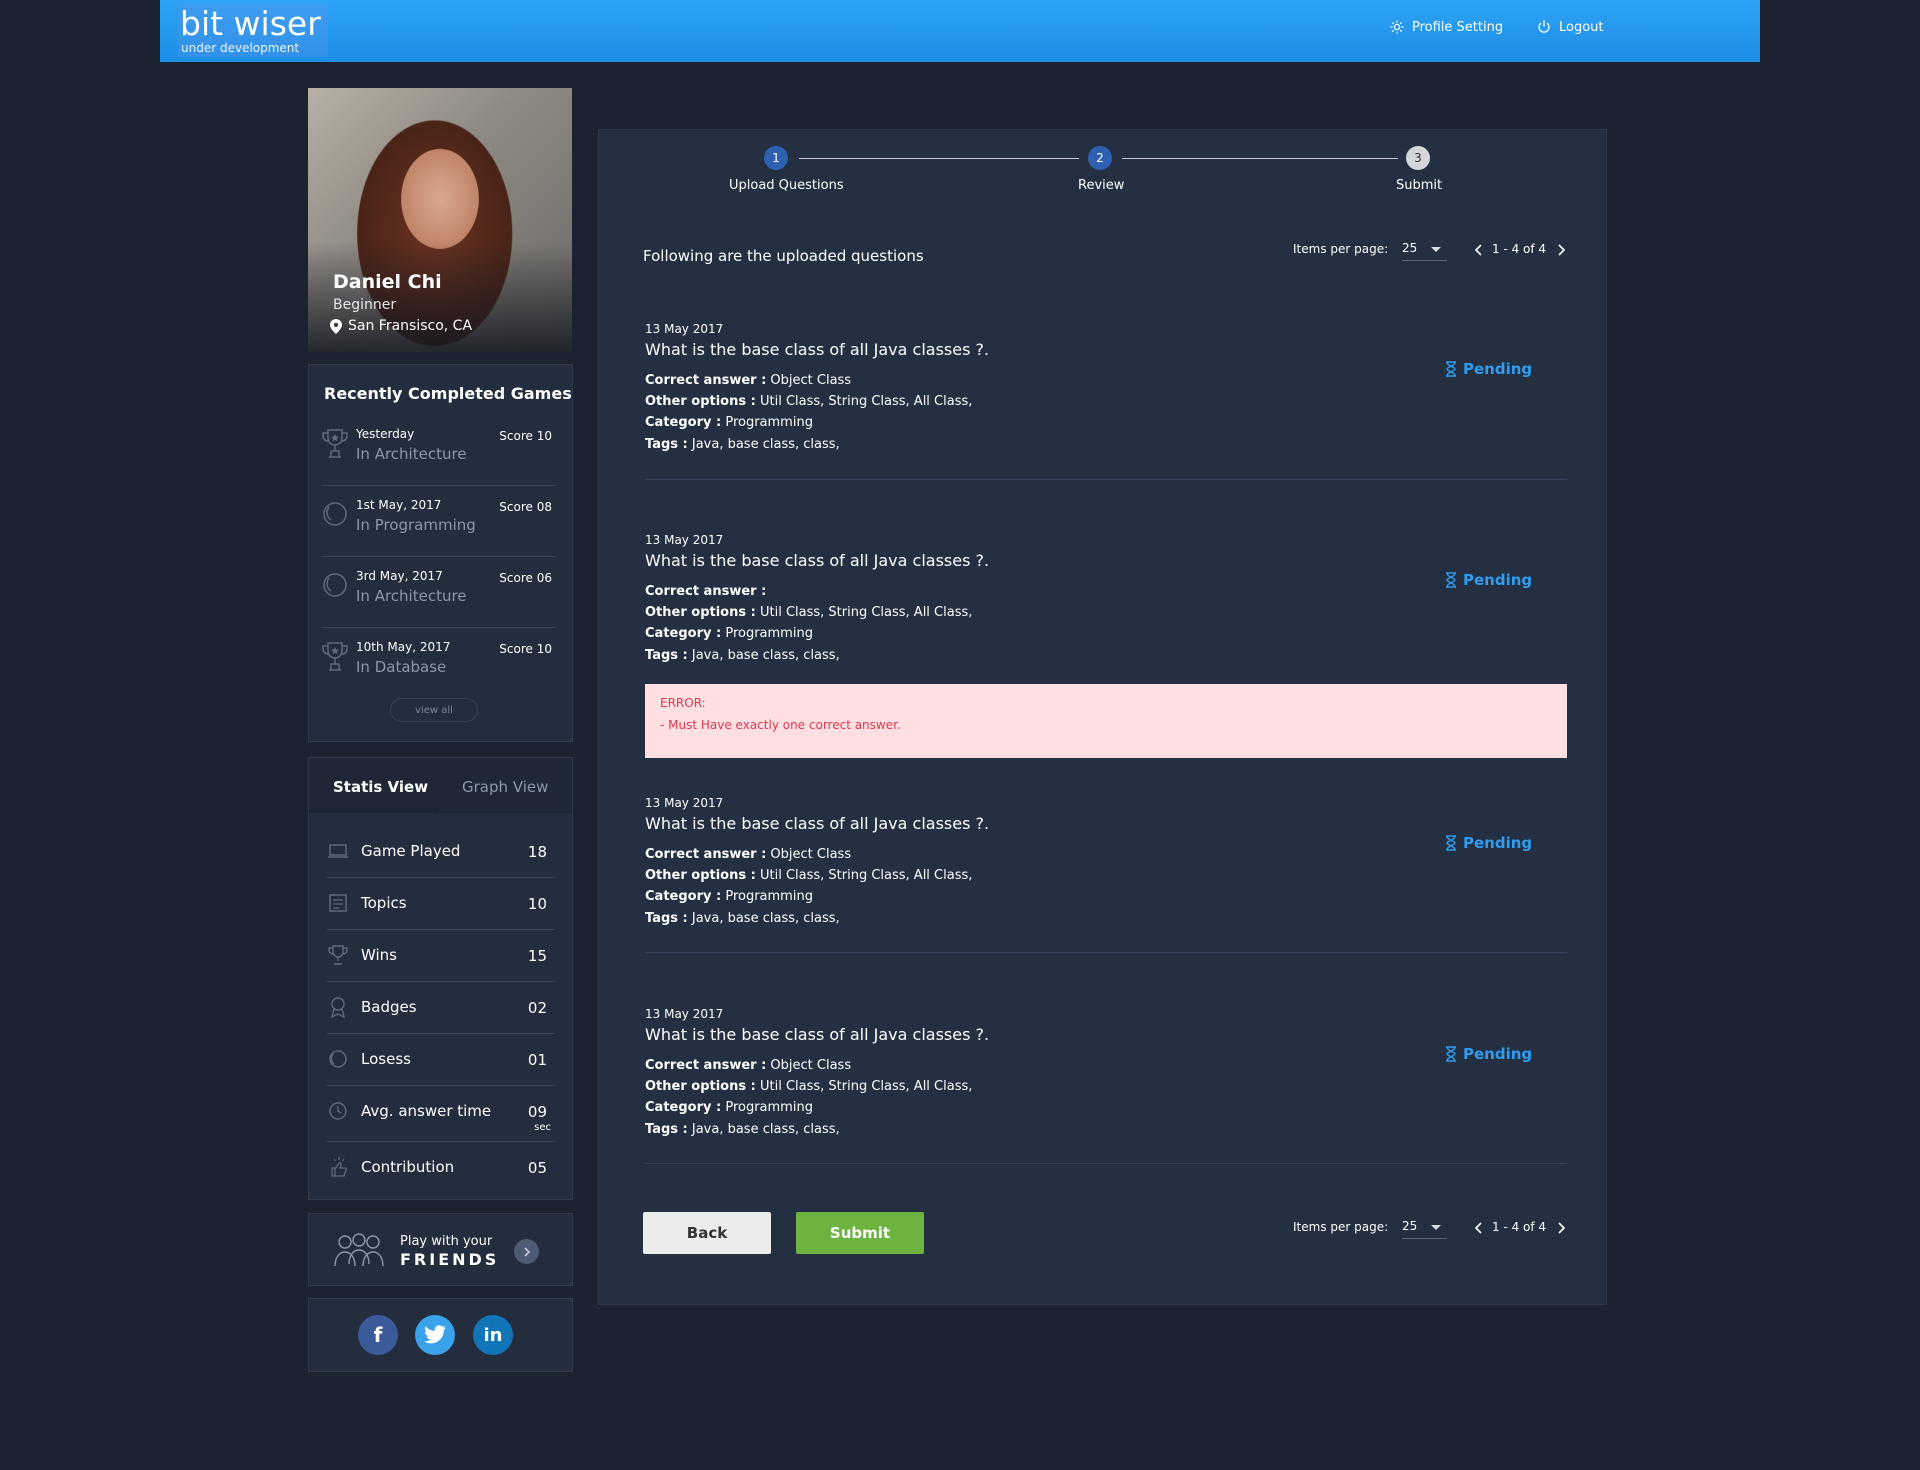  I want to click on back-button: Back, so click(707, 1233).